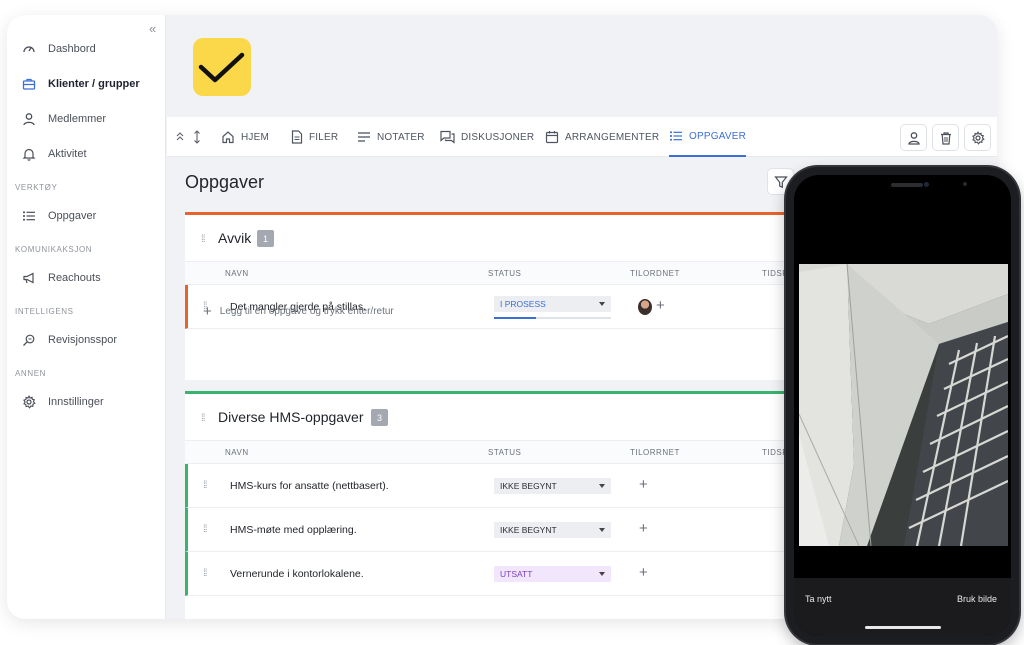 This screenshot has height=645, width=1024. Describe the element at coordinates (324, 137) in the screenshot. I see `tab-label: FILER` at that location.